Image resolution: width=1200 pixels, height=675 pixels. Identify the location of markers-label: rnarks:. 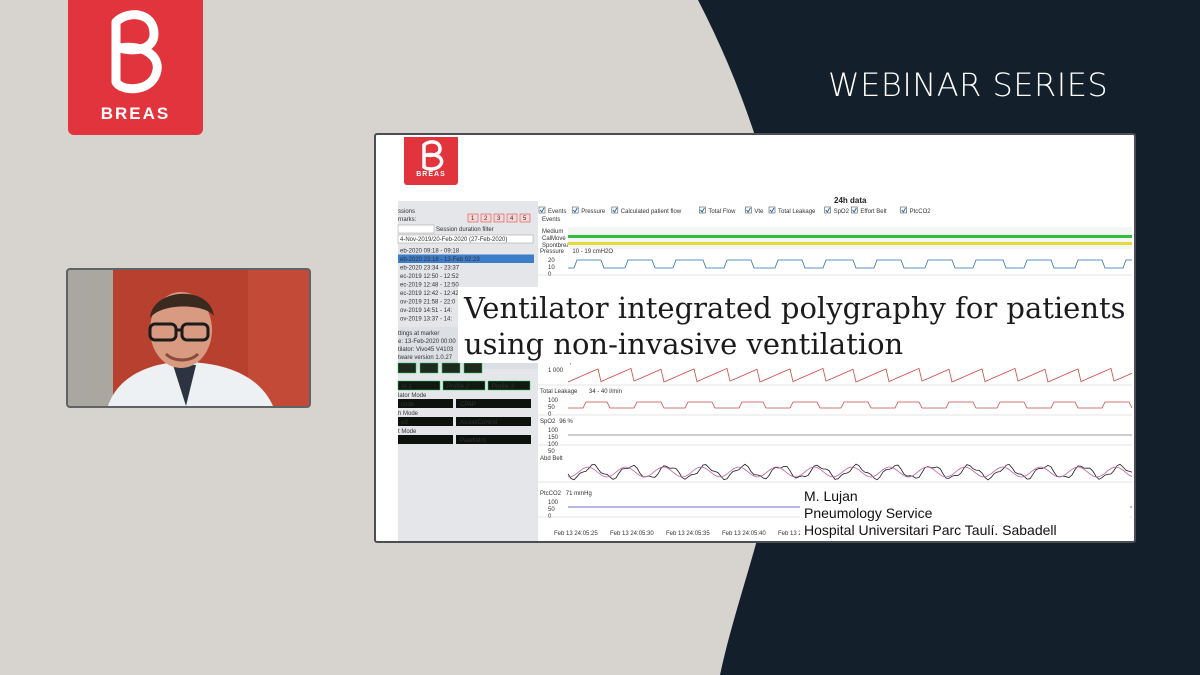
(407, 220).